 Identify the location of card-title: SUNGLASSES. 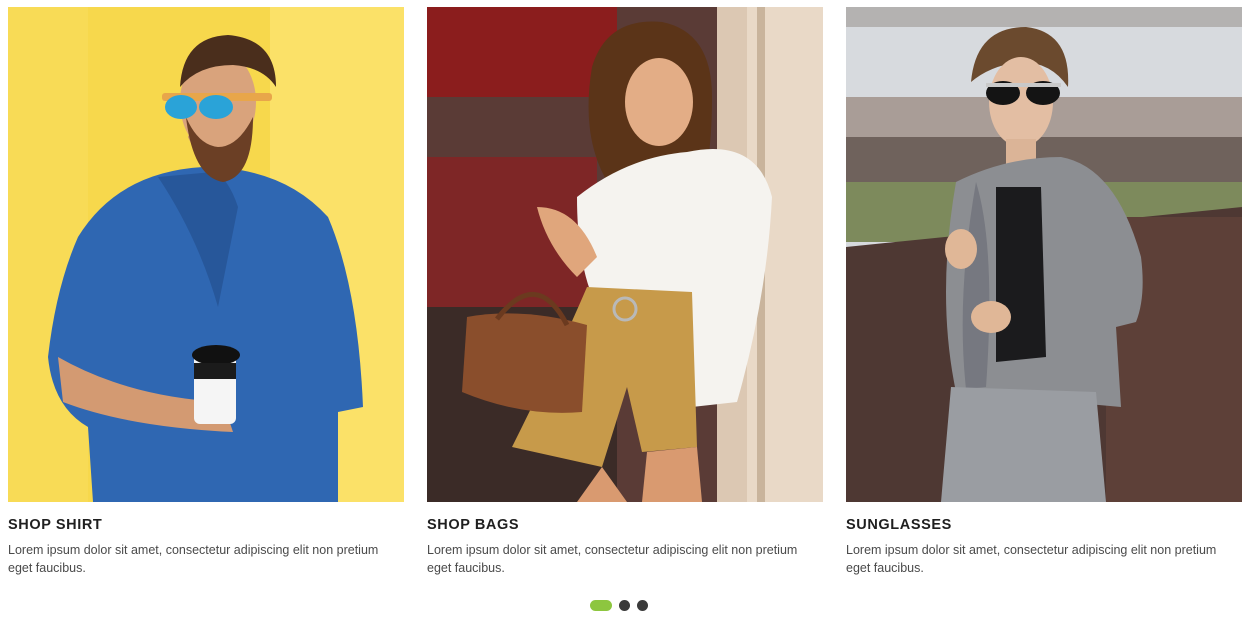
(899, 525).